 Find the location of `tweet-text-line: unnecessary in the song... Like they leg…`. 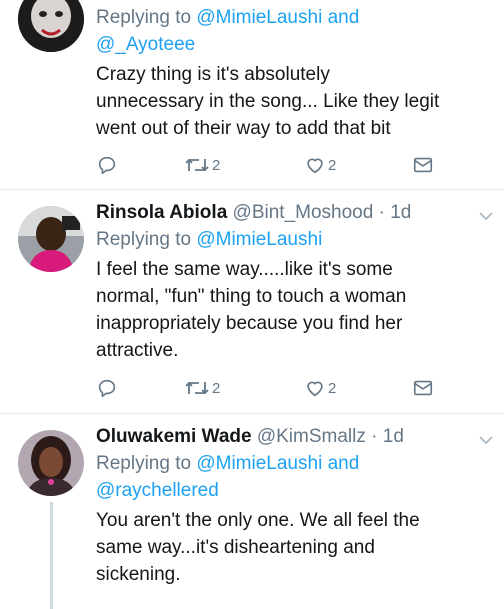

tweet-text-line: unnecessary in the song... Like they leg… is located at coordinates (268, 101).